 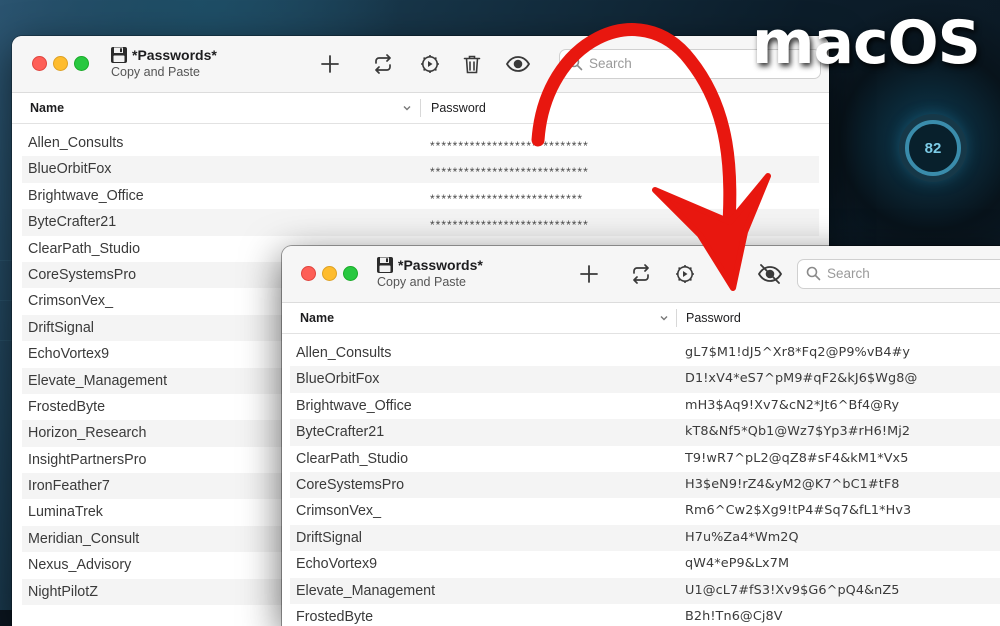 I want to click on entry-password: D1!xV4*eS7^pM9#qF2&kJ6$Wg8@, so click(x=801, y=378).